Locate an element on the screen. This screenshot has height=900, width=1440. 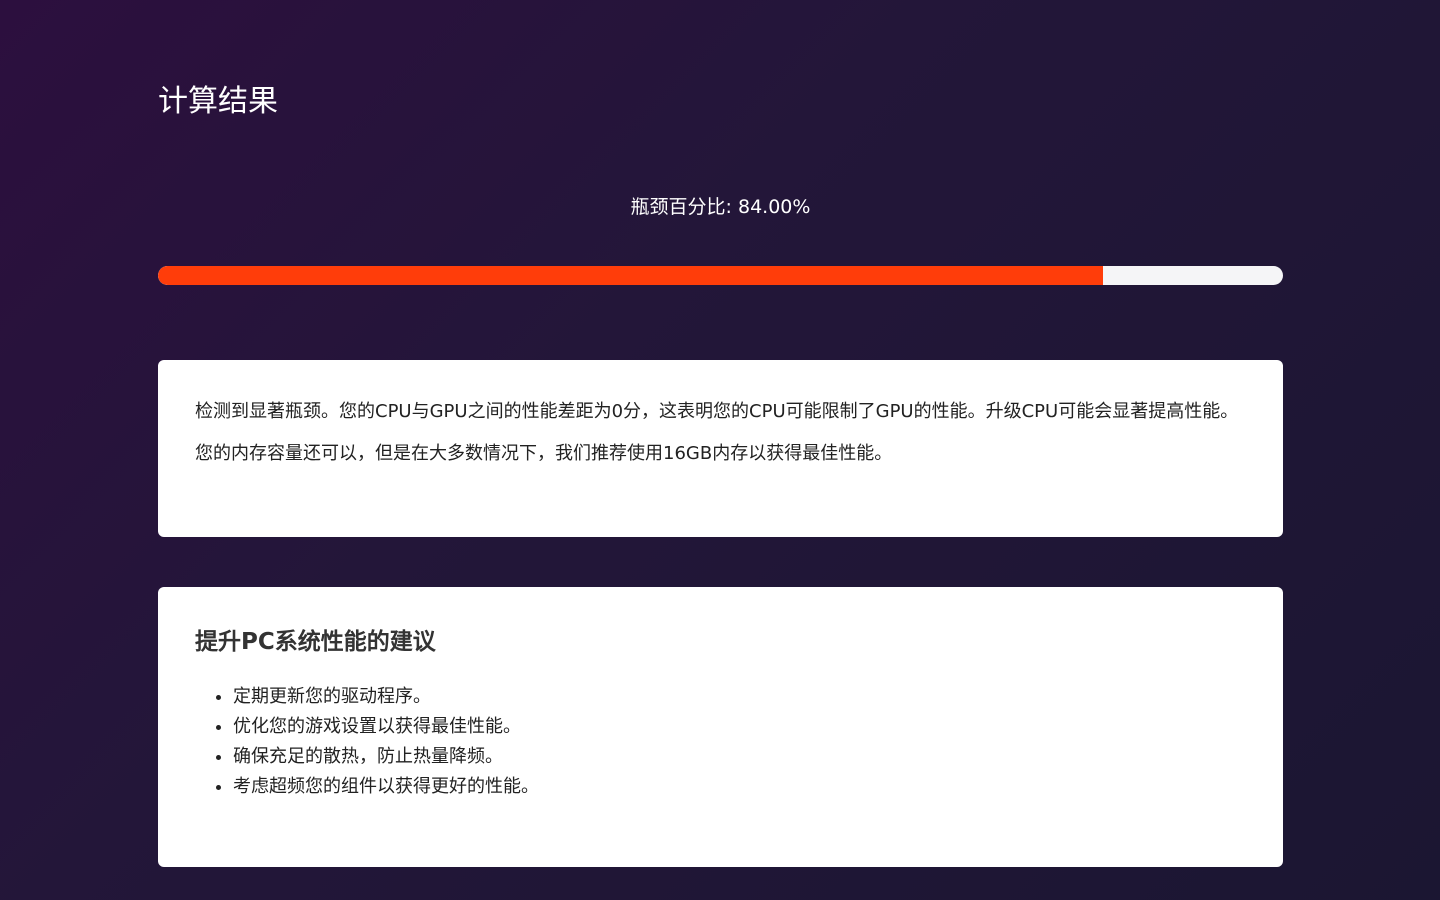
bottleneck-progress-bar is located at coordinates (720, 275).